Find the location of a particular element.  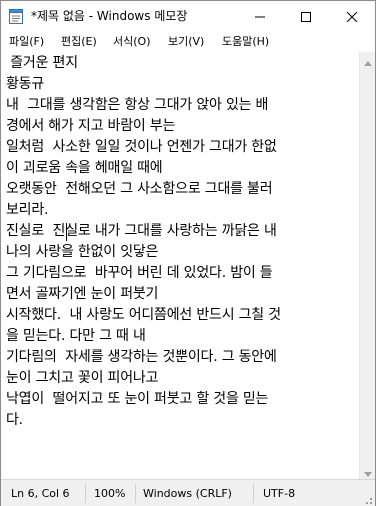

minimize-icon is located at coordinates (260, 16).